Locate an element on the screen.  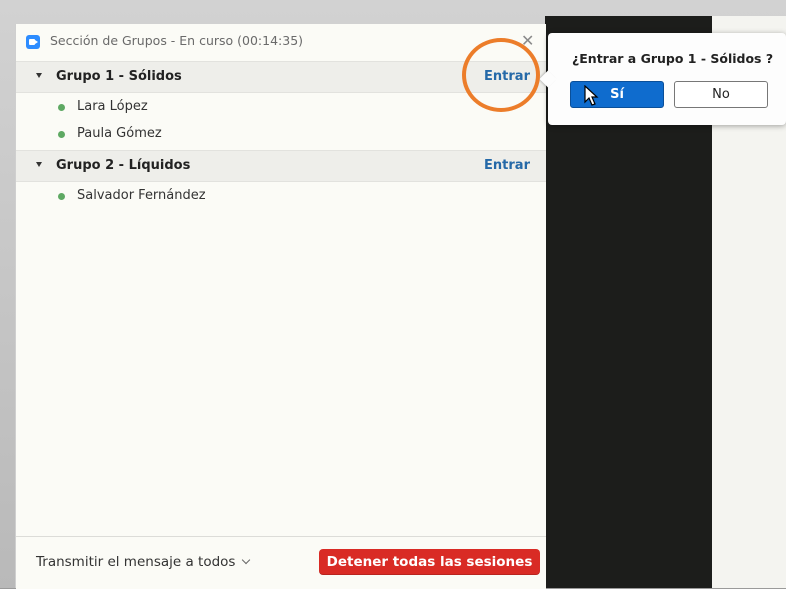
broadcast-label: Transmitir el mensaje a todos is located at coordinates (136, 562).